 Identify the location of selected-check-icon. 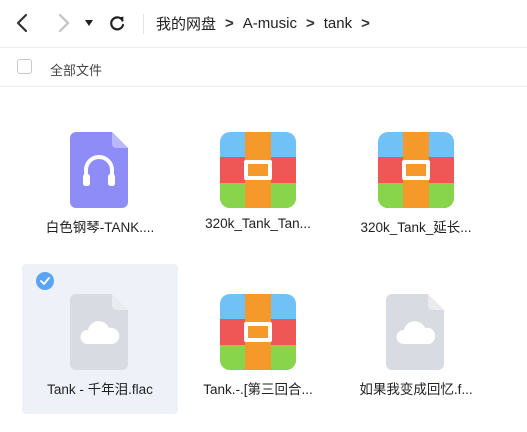
(45, 281).